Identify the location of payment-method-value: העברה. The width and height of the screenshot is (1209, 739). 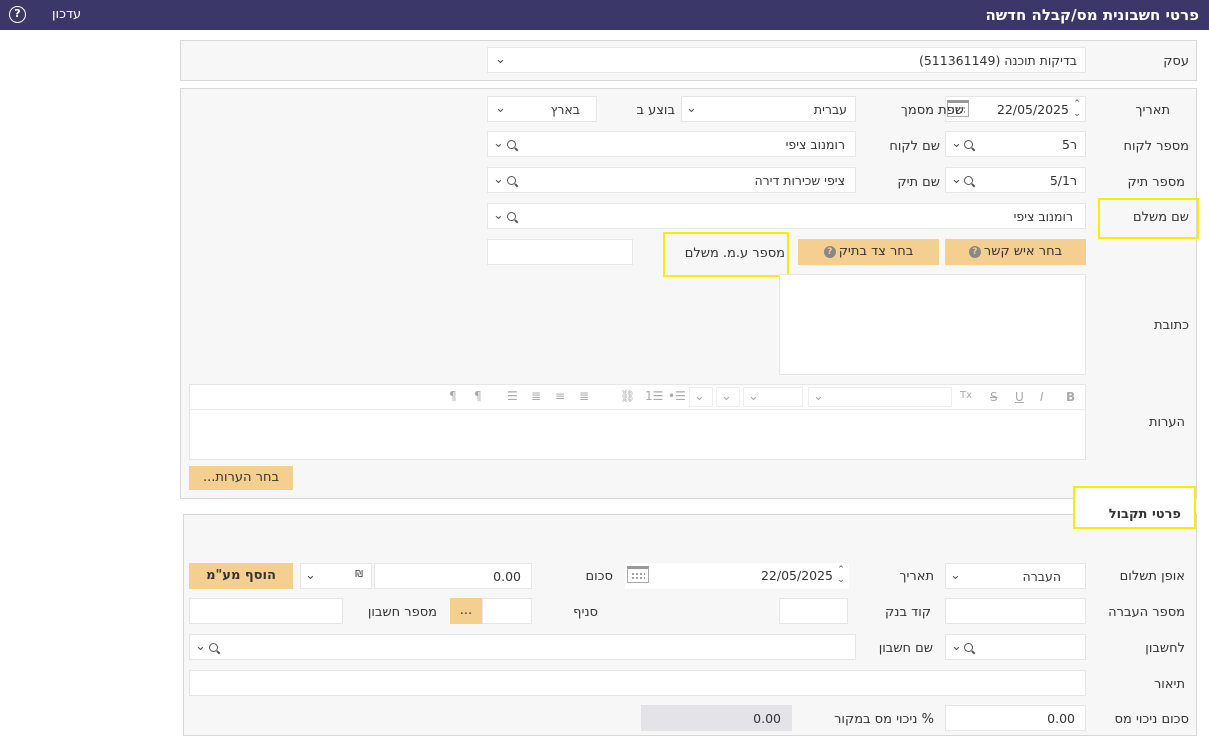
(1041, 576).